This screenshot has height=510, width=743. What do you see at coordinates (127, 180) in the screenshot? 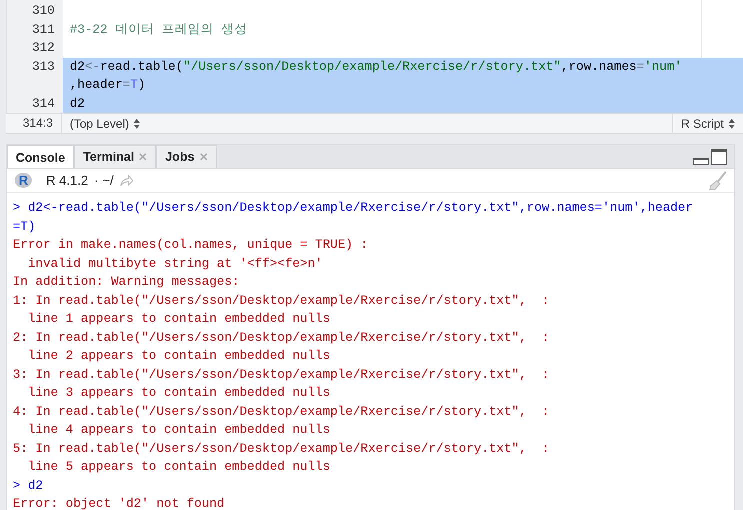
I see `arrow-icon` at bounding box center [127, 180].